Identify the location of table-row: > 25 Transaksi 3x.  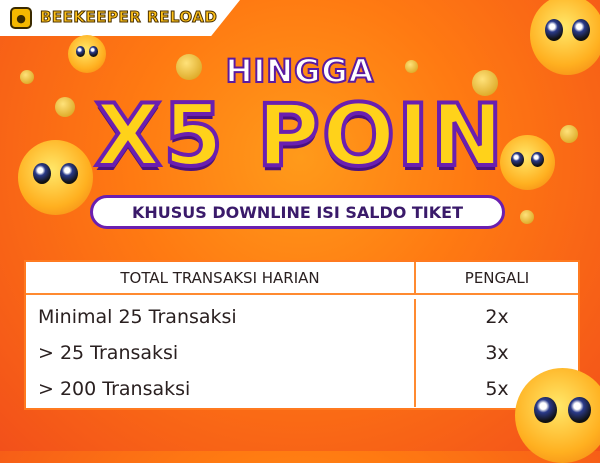
(302, 353).